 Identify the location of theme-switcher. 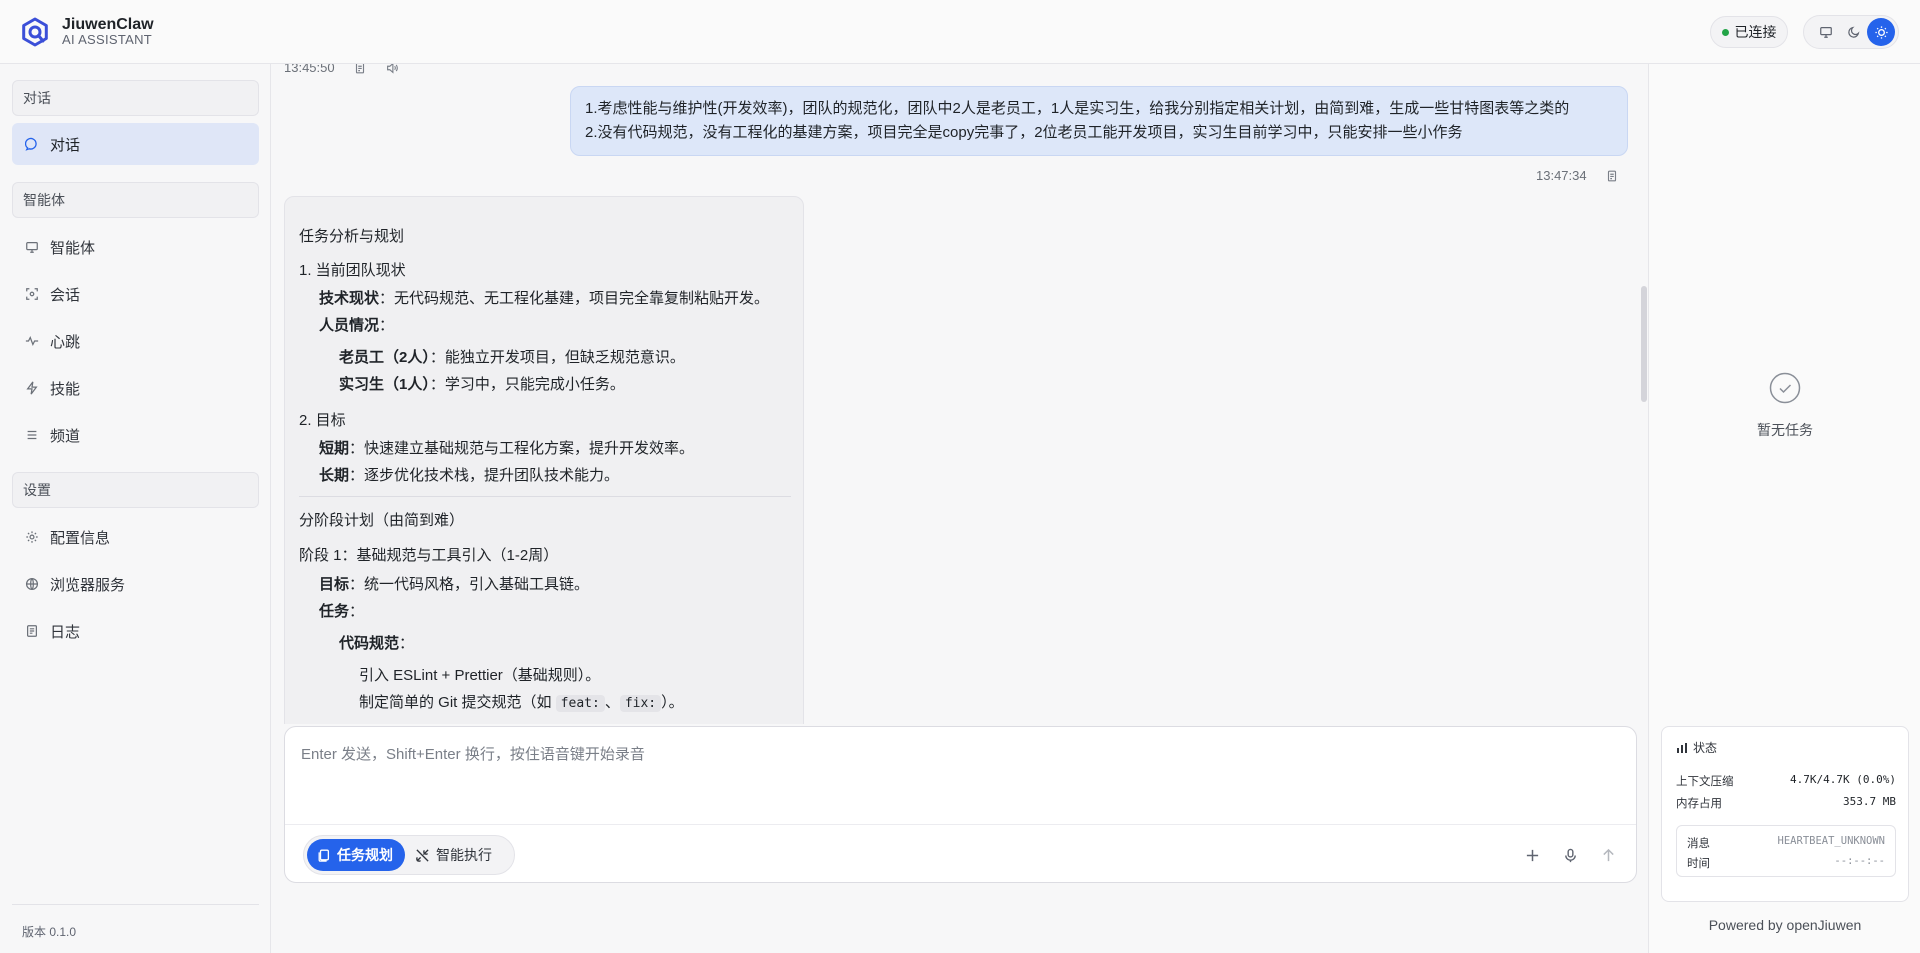
(1851, 32).